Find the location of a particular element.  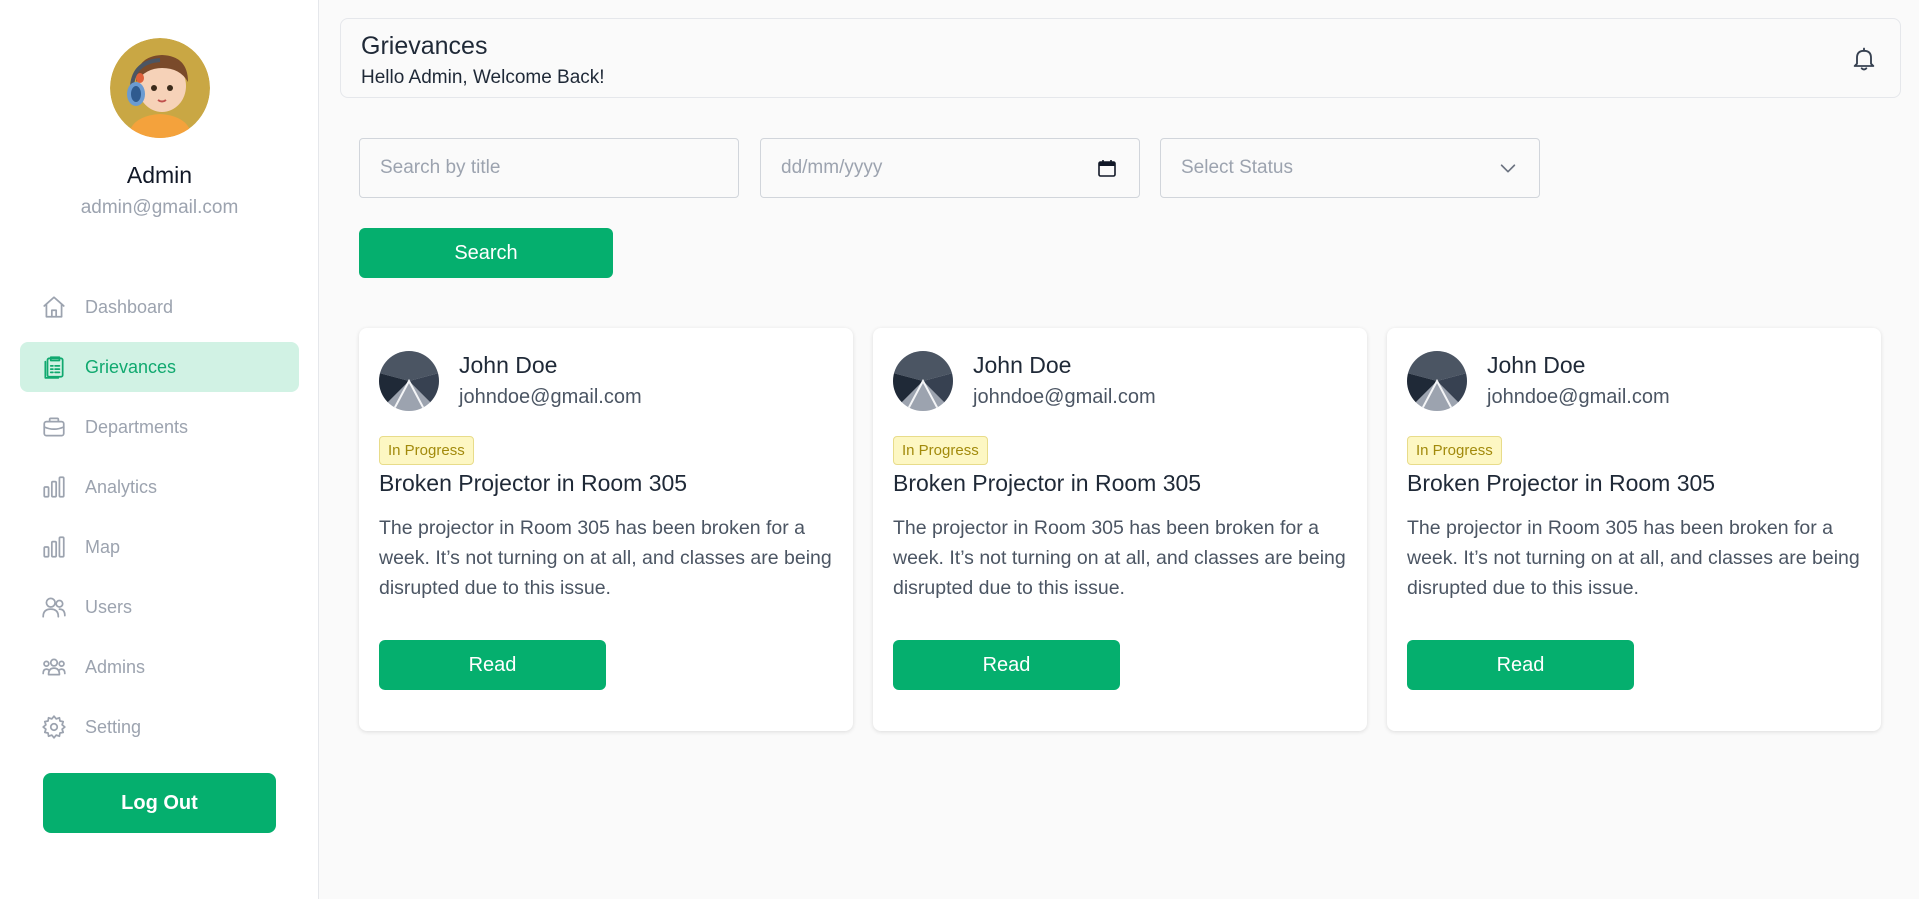

status-select-value: Select Status is located at coordinates (1237, 167).